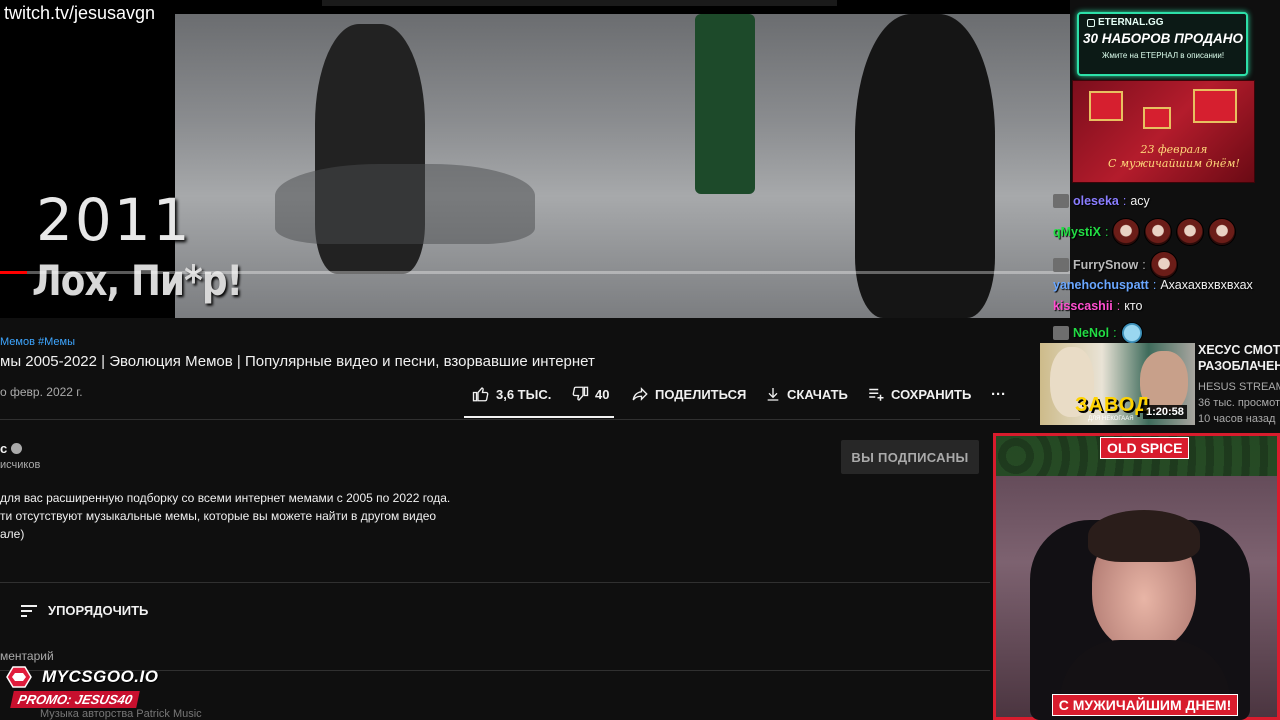 The image size is (1280, 720). I want to click on save-button: СОХРАНИТЬ, so click(919, 394).